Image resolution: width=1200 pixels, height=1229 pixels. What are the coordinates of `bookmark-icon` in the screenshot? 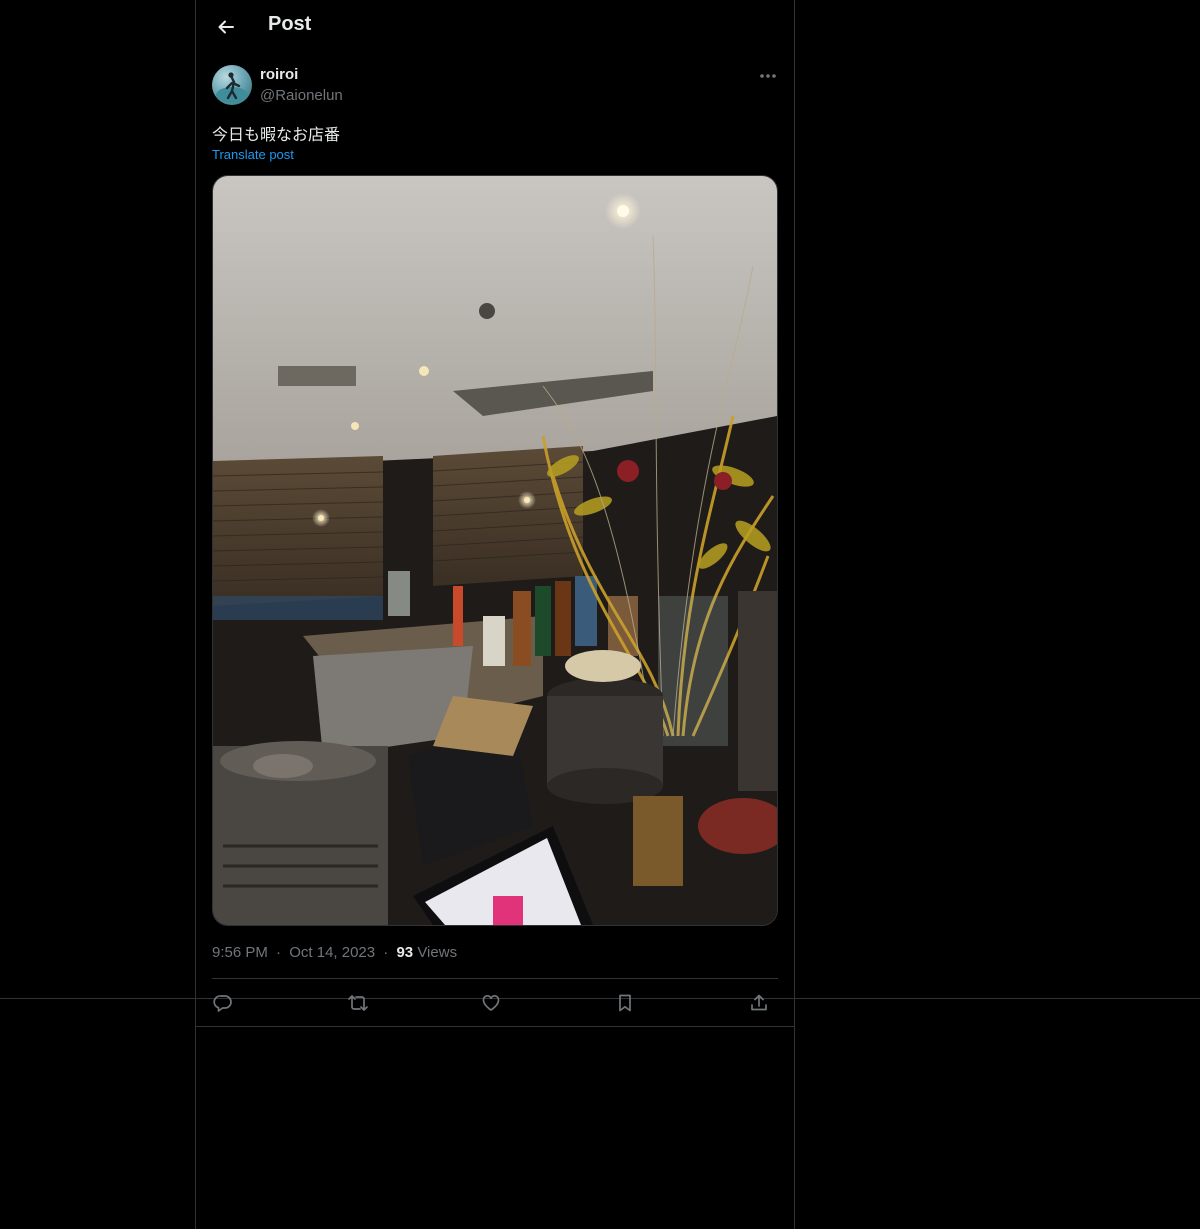 It's located at (625, 1003).